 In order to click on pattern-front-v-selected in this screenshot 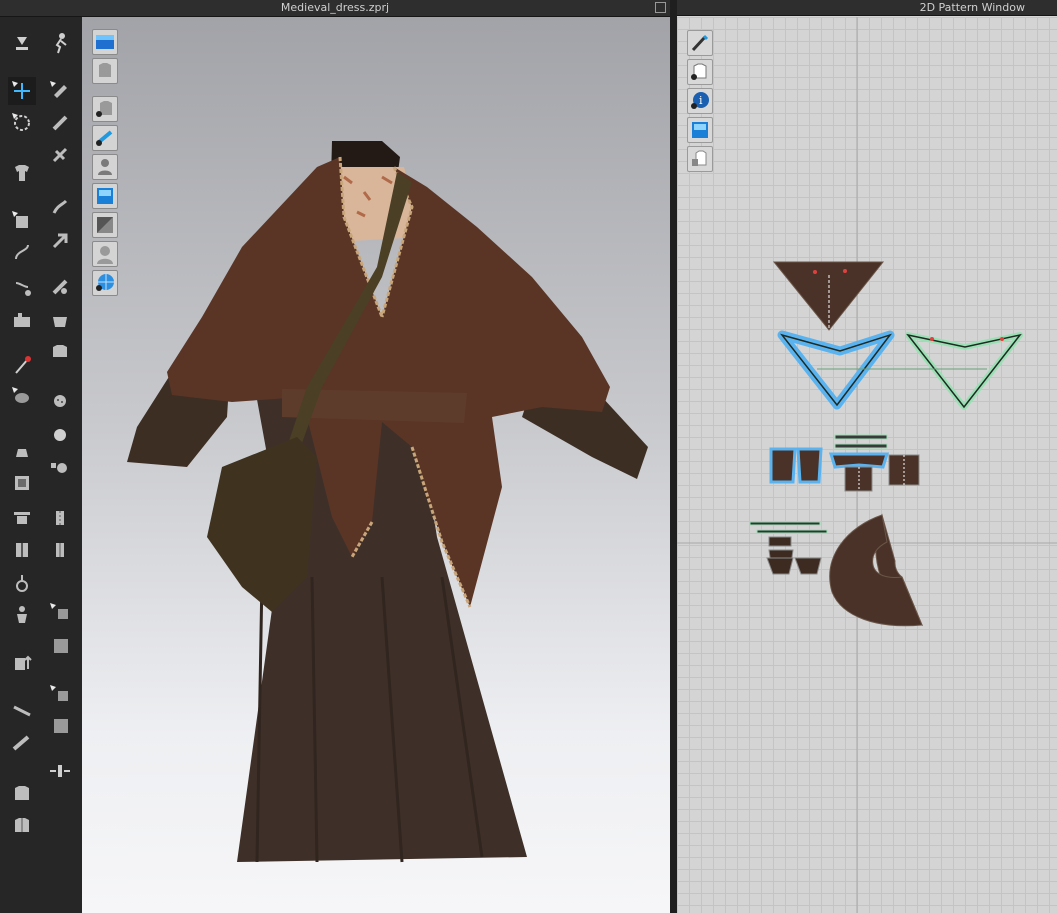, I will do `click(836, 370)`.